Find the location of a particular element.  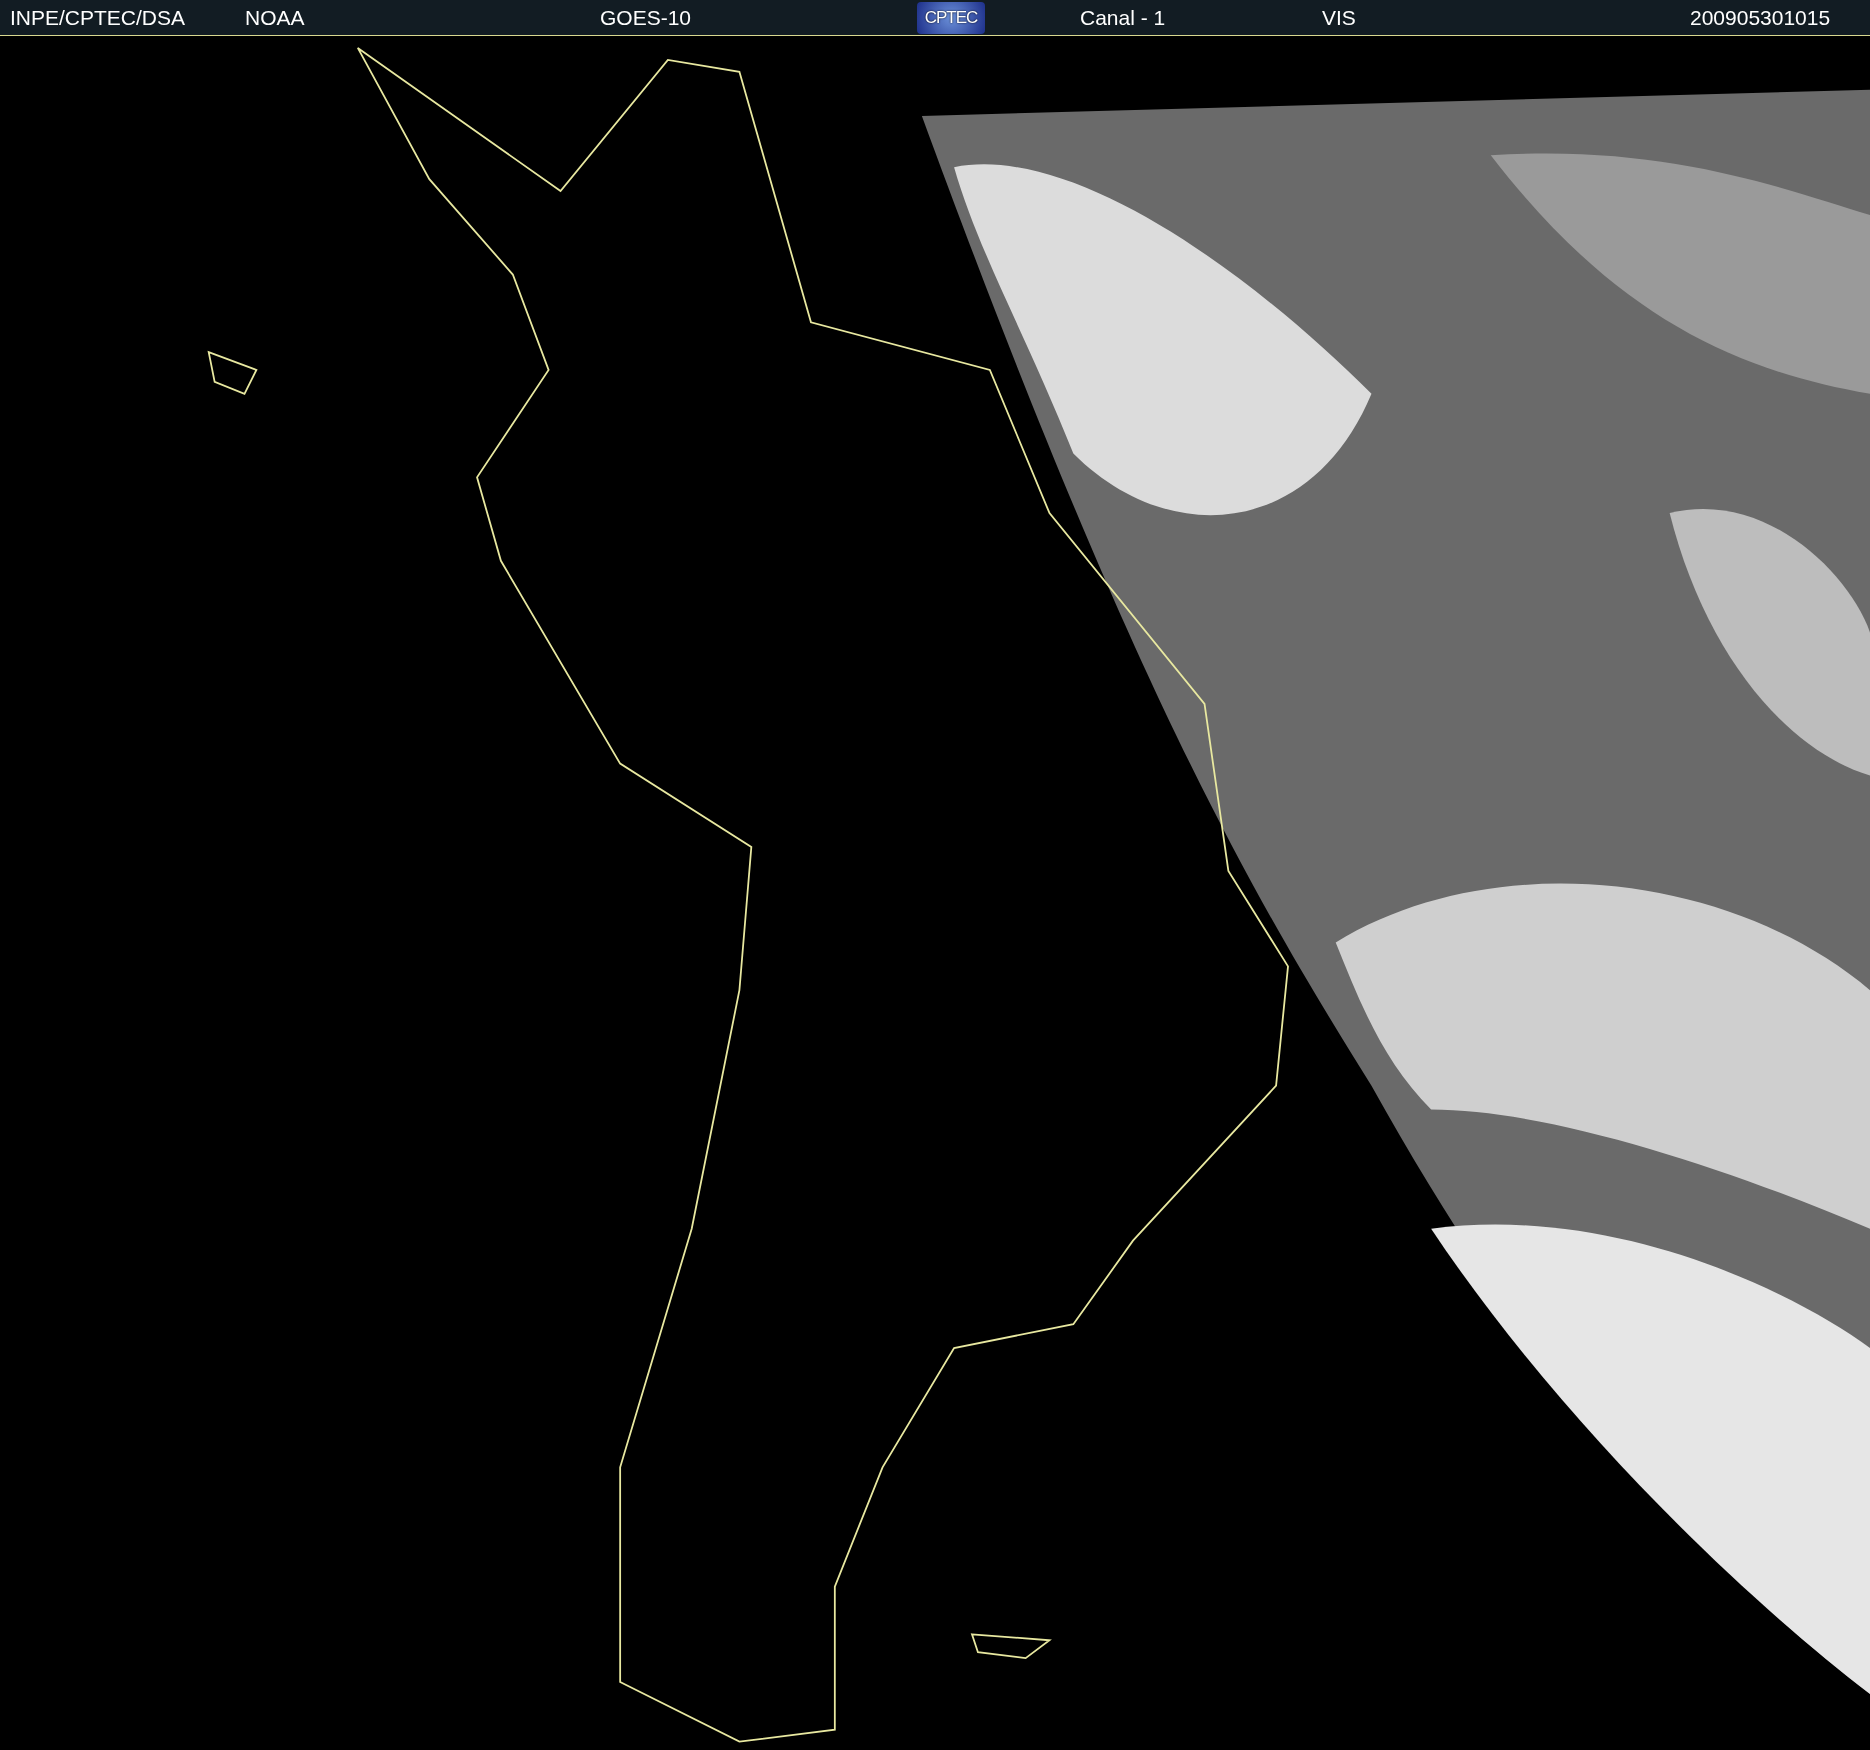

header-label: NOAA is located at coordinates (275, 17).